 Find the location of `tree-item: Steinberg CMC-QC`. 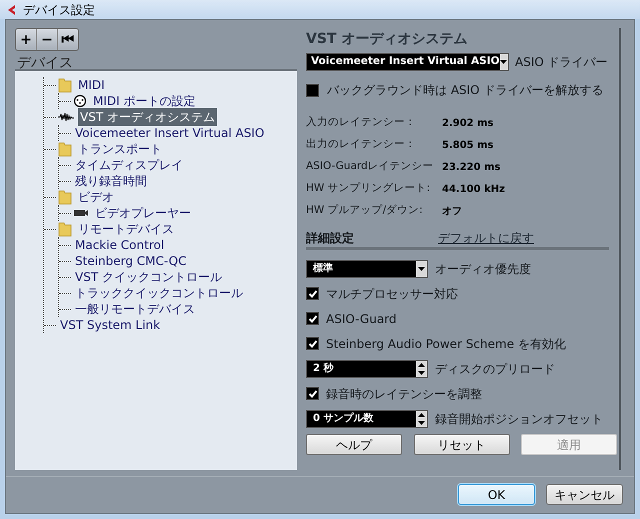

tree-item: Steinberg CMC-QC is located at coordinates (131, 261).